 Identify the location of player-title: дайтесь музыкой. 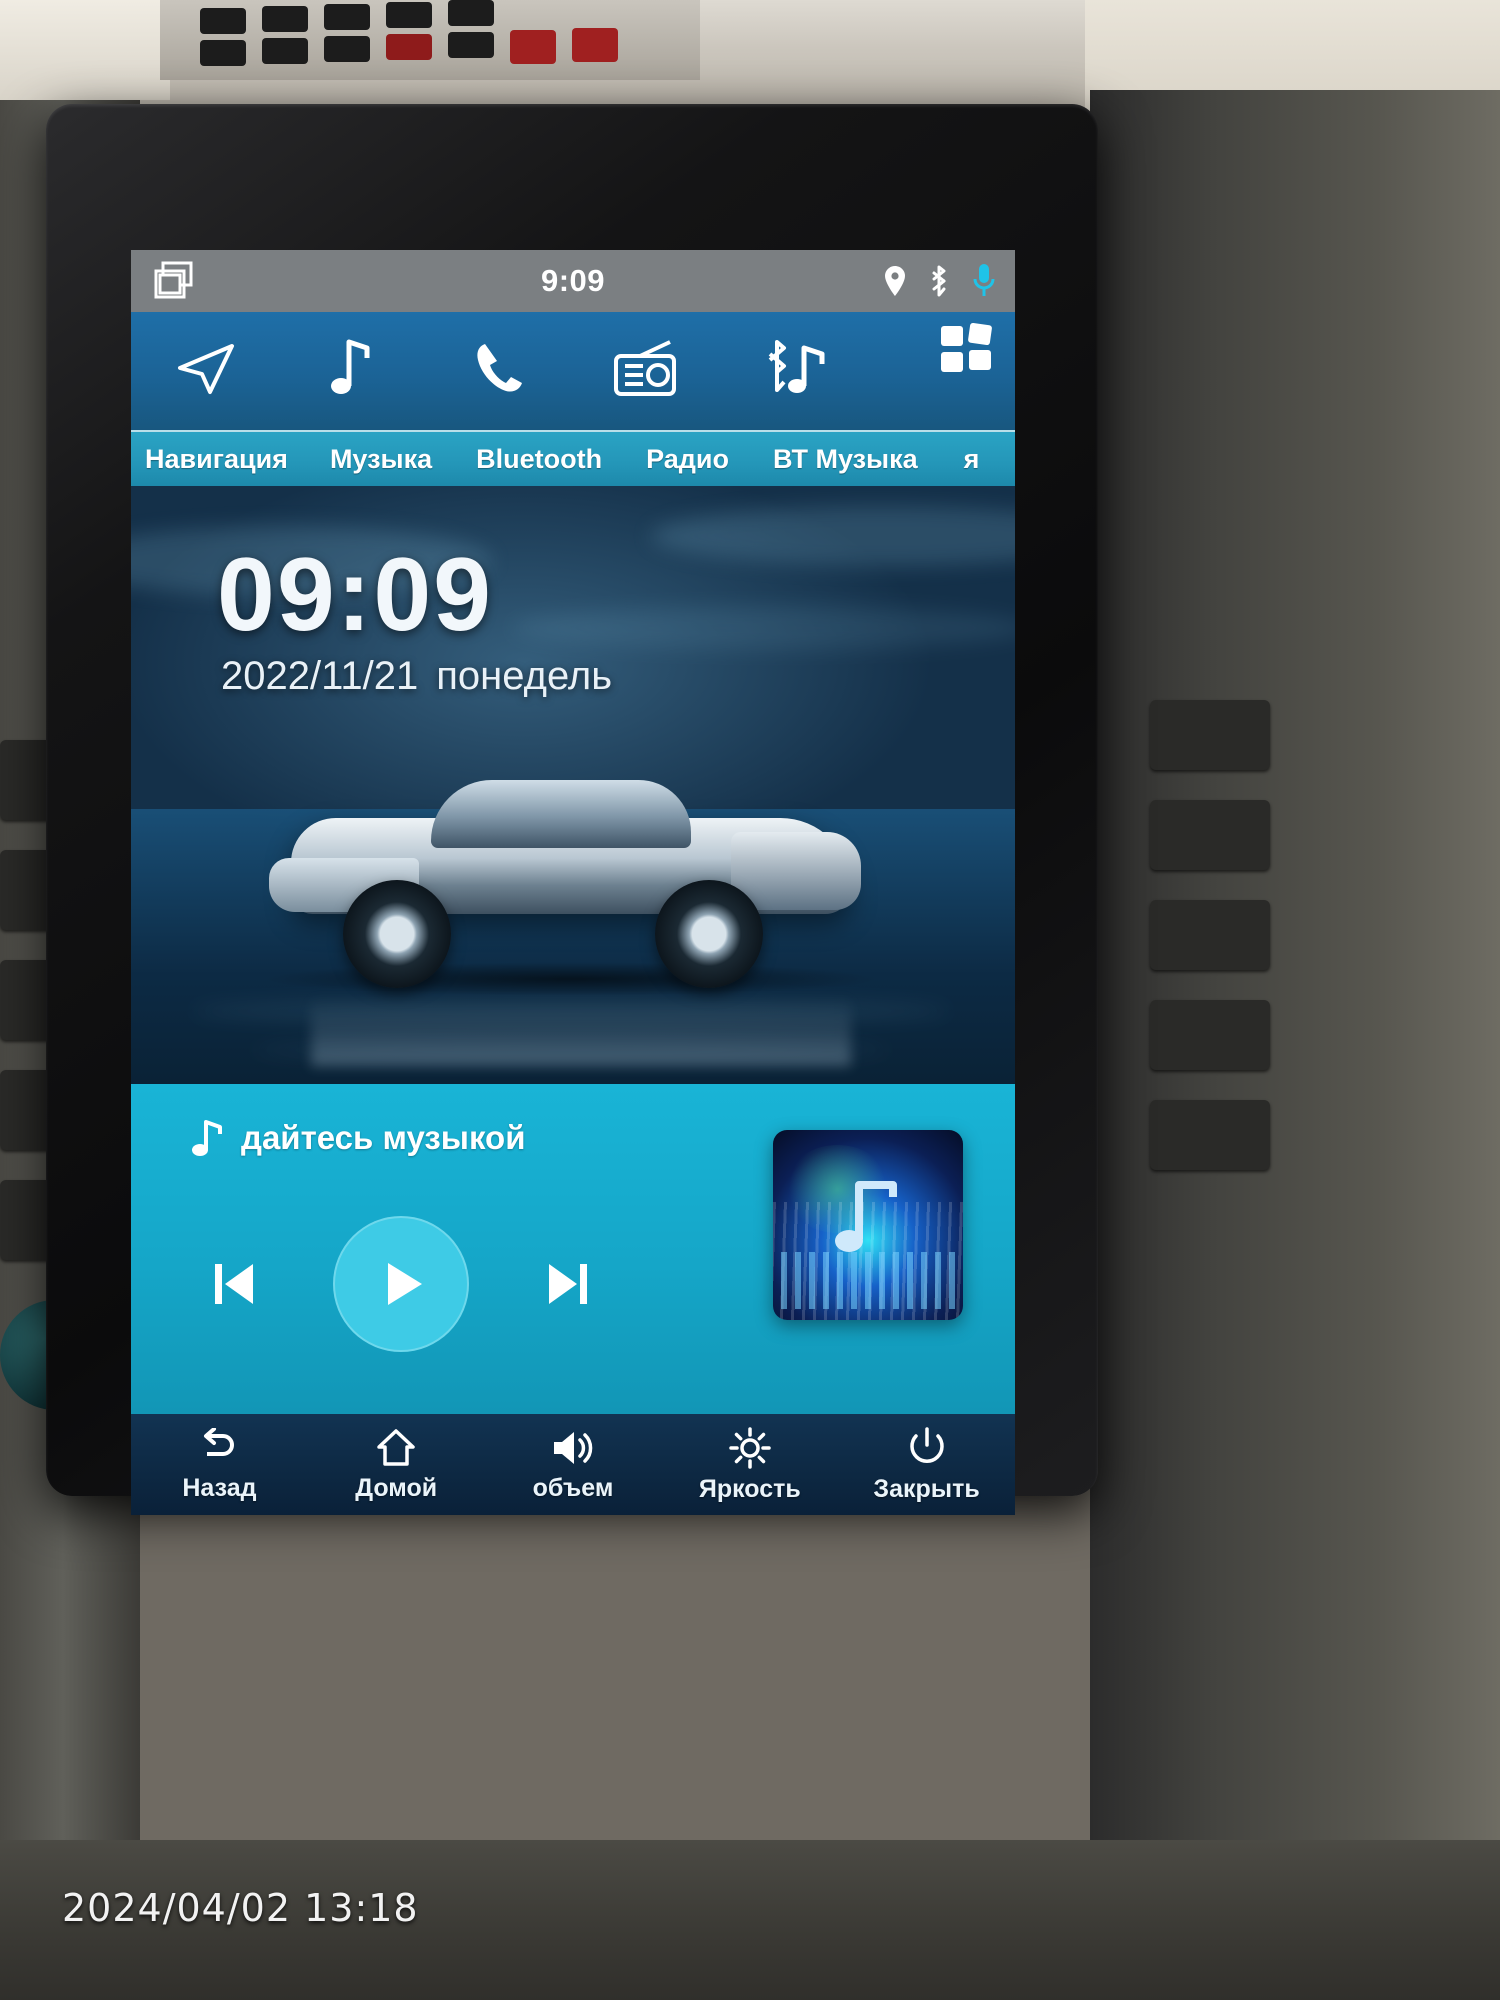
(383, 1137).